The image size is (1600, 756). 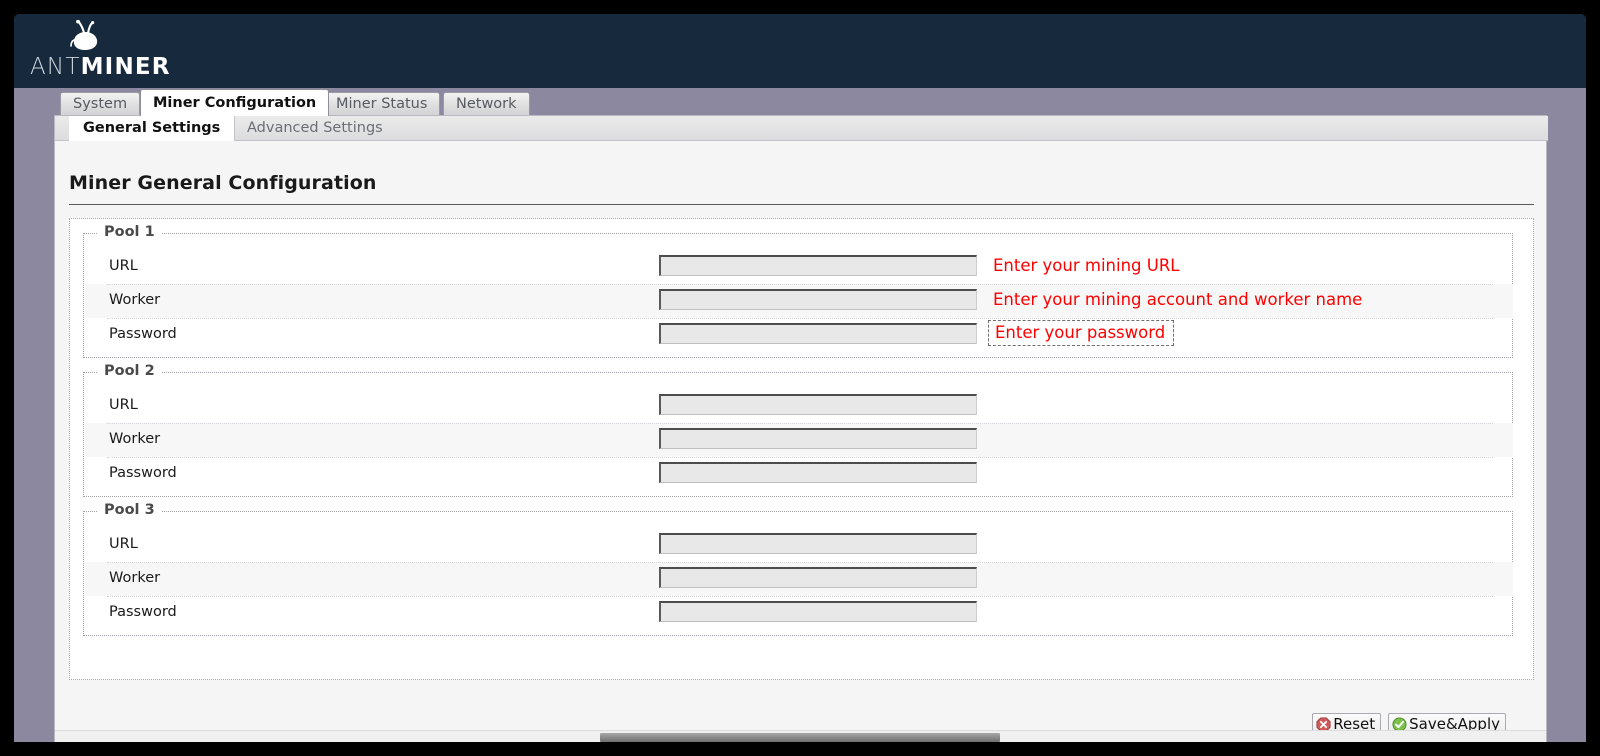 What do you see at coordinates (223, 183) in the screenshot?
I see `page-title: Miner General Configuration` at bounding box center [223, 183].